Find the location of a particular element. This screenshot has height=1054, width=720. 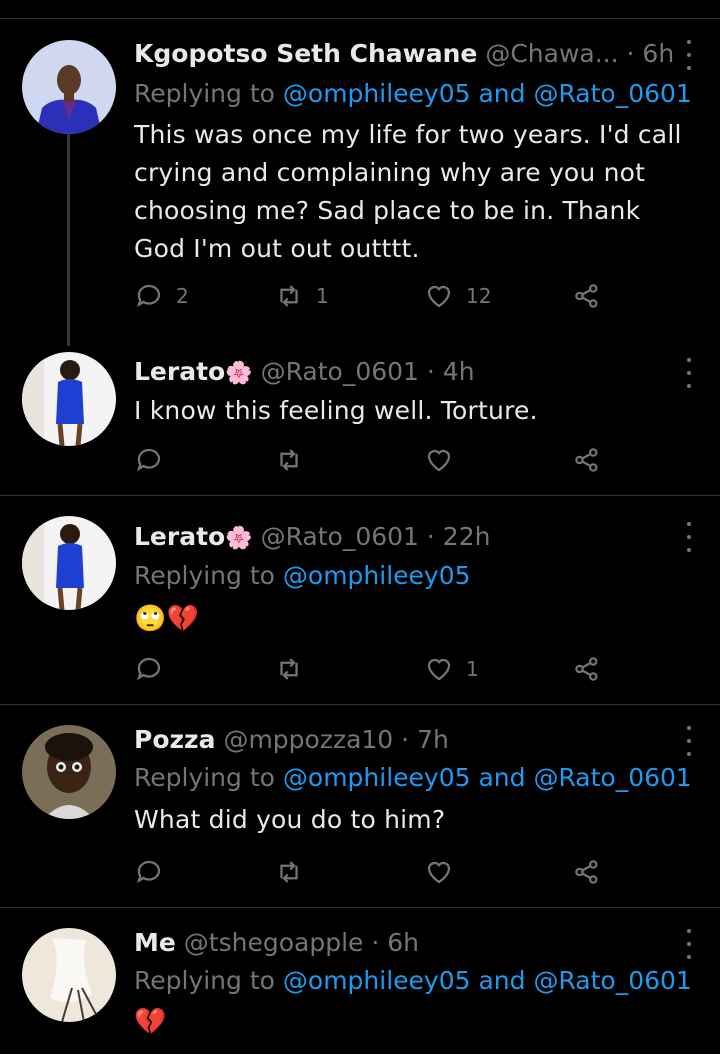

tweet-actions: 2 1 12 is located at coordinates (417, 296).